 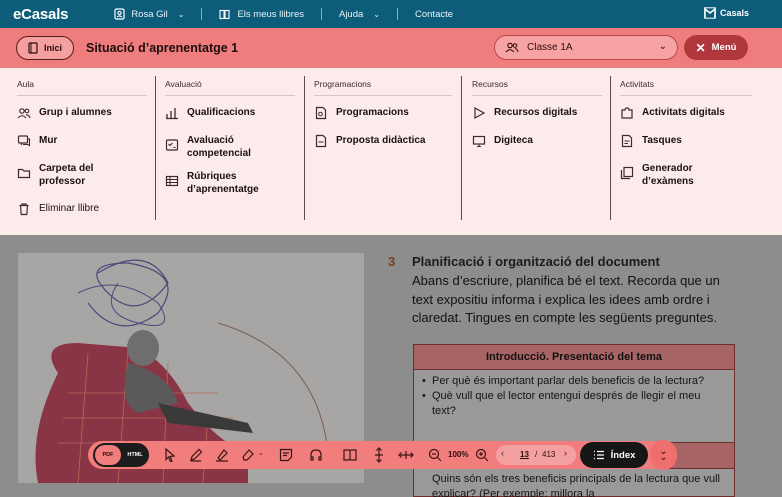 What do you see at coordinates (196, 455) in the screenshot?
I see `pencil-icon` at bounding box center [196, 455].